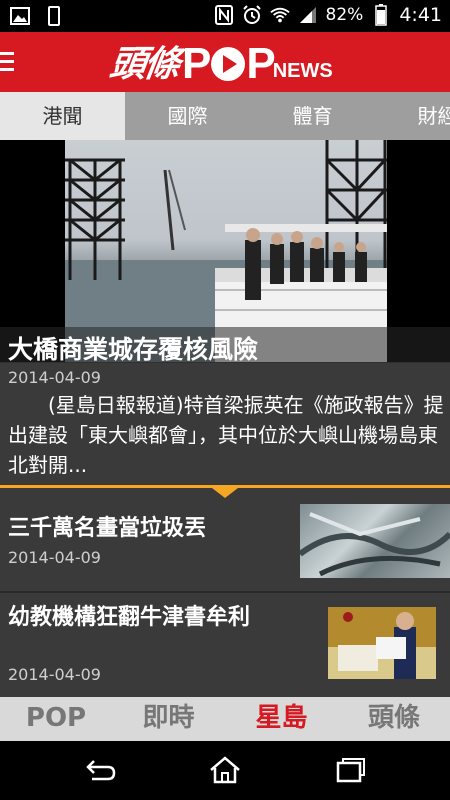  Describe the element at coordinates (279, 15) in the screenshot. I see `wifi-icon` at that location.